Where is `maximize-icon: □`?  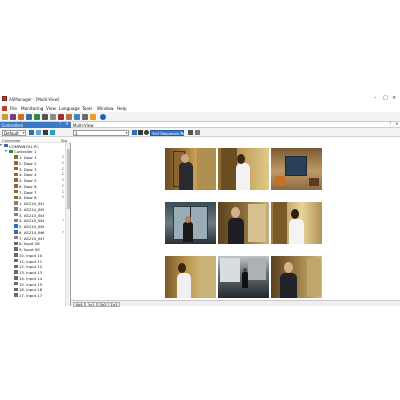
maximize-icon: □ is located at coordinates (385, 98).